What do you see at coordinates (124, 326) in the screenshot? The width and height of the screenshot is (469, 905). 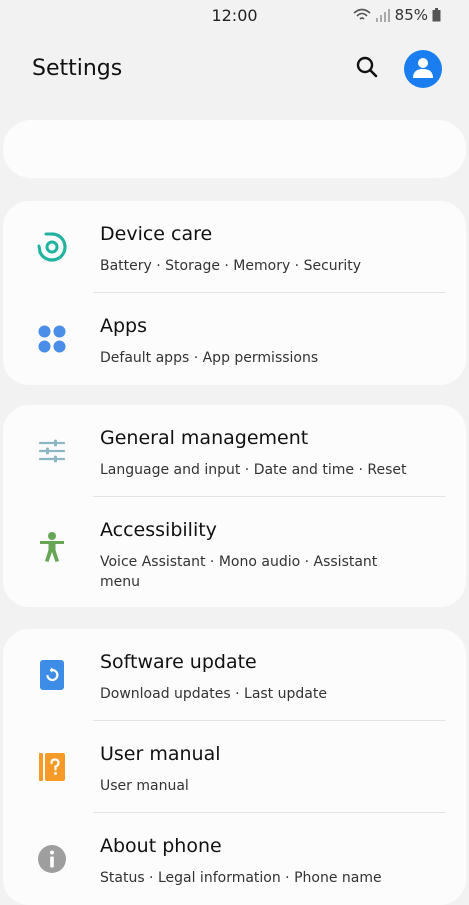 I see `setting-title: Apps` at bounding box center [124, 326].